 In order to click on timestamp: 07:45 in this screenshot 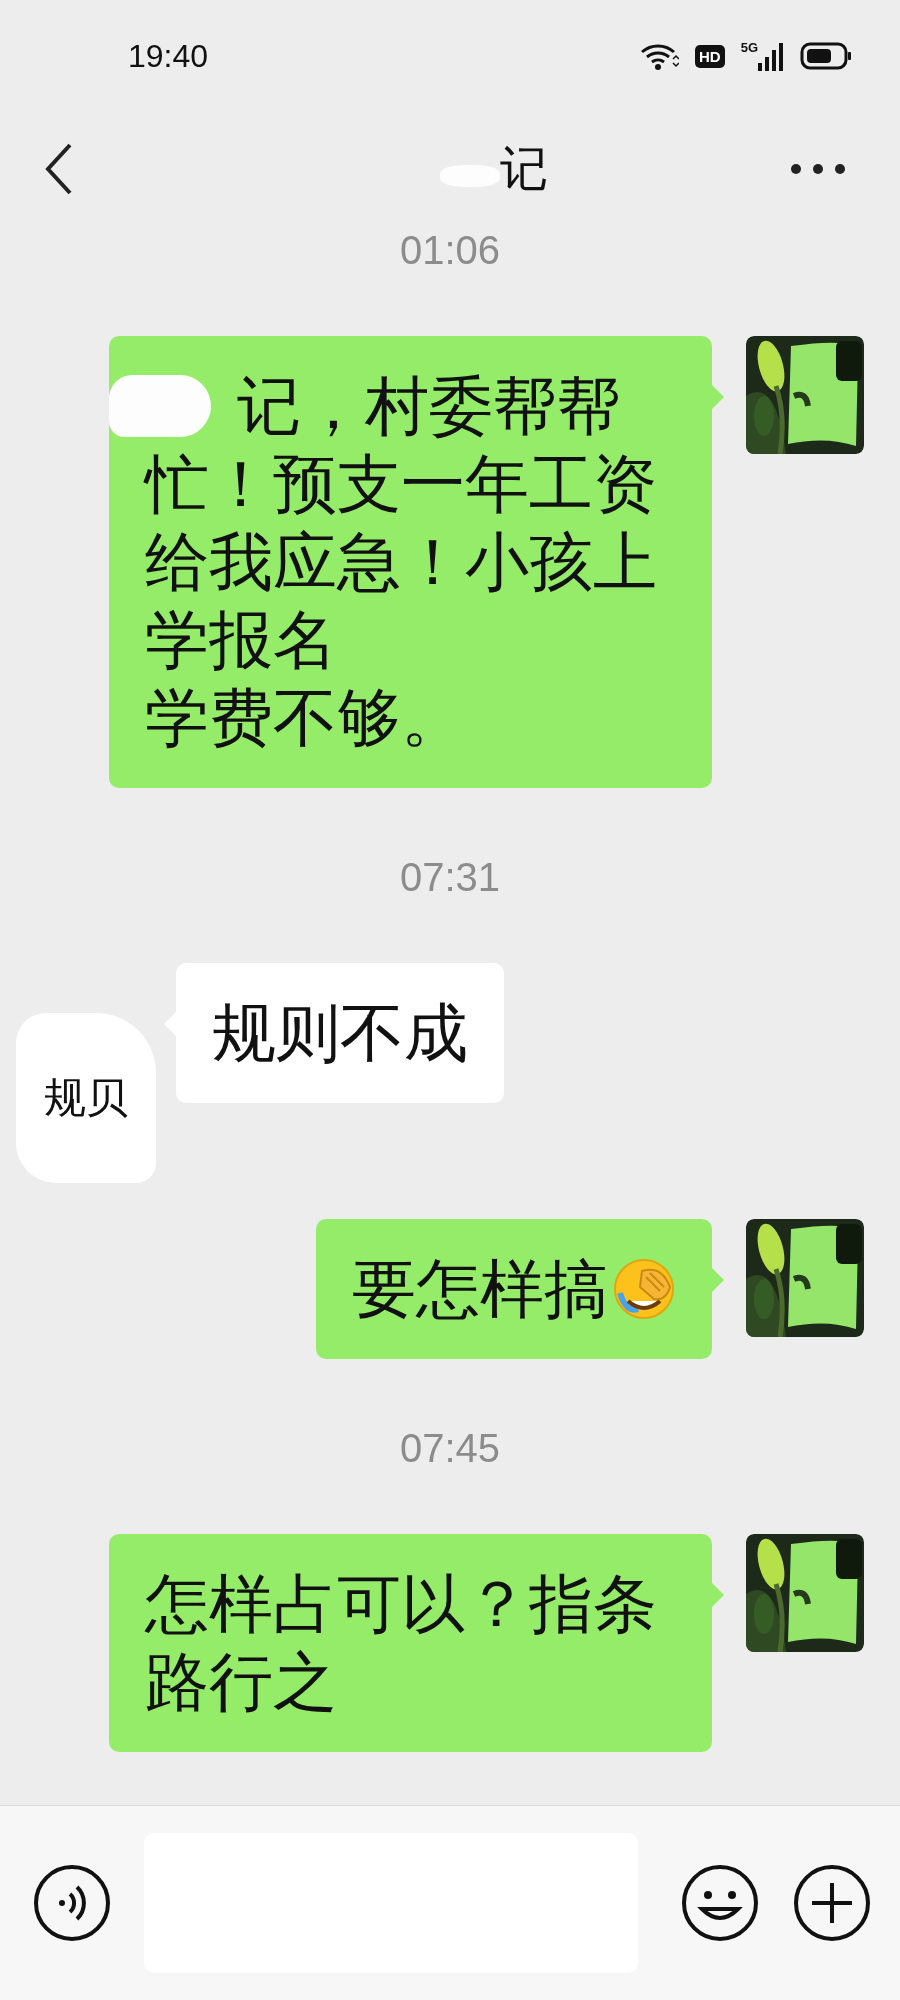, I will do `click(450, 1448)`.